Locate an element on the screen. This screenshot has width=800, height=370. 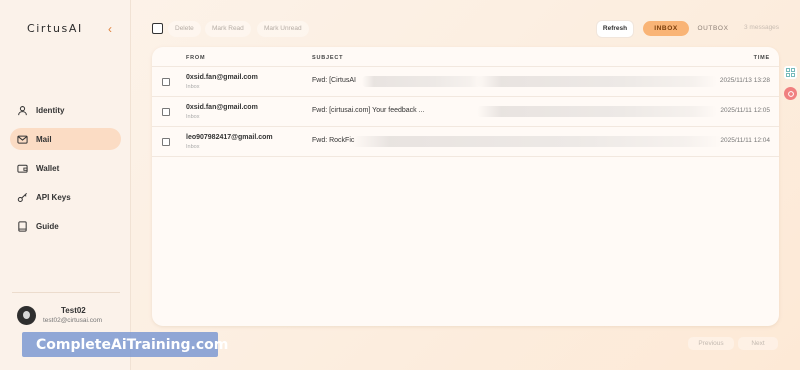
user-icon is located at coordinates (22, 110).